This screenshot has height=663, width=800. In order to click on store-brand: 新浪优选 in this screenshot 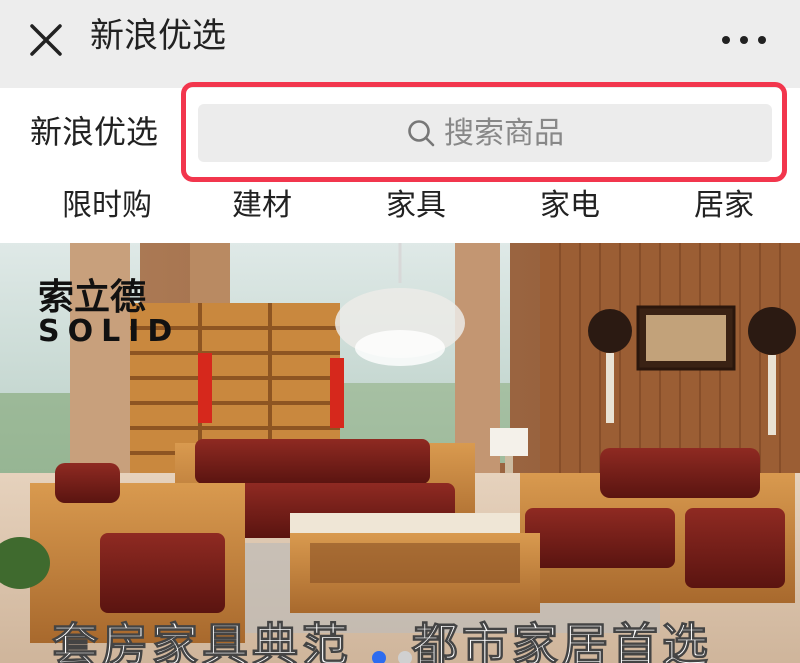, I will do `click(94, 132)`.